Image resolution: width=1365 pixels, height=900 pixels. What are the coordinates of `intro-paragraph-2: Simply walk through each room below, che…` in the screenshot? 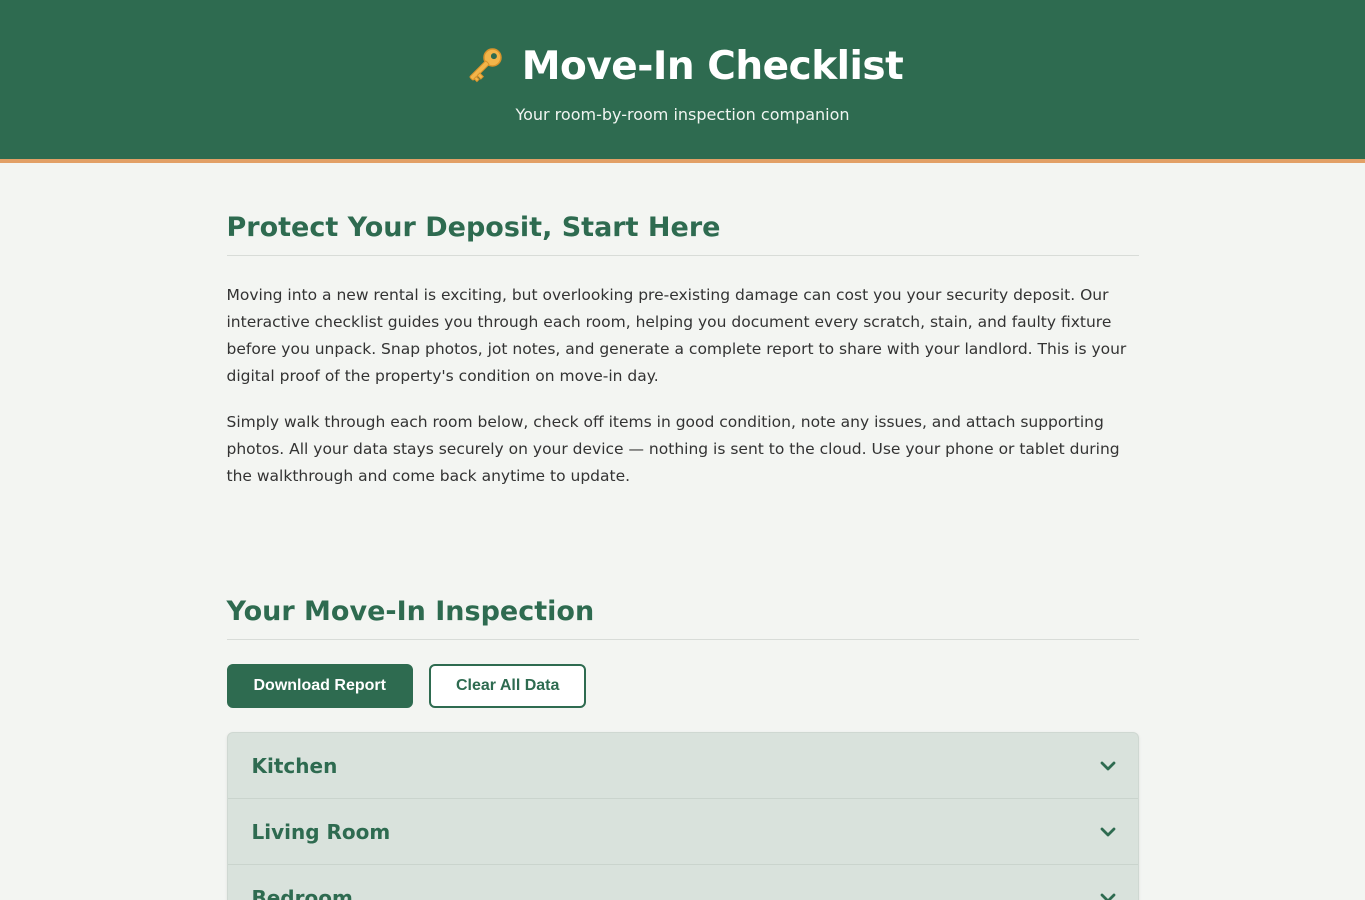 It's located at (673, 449).